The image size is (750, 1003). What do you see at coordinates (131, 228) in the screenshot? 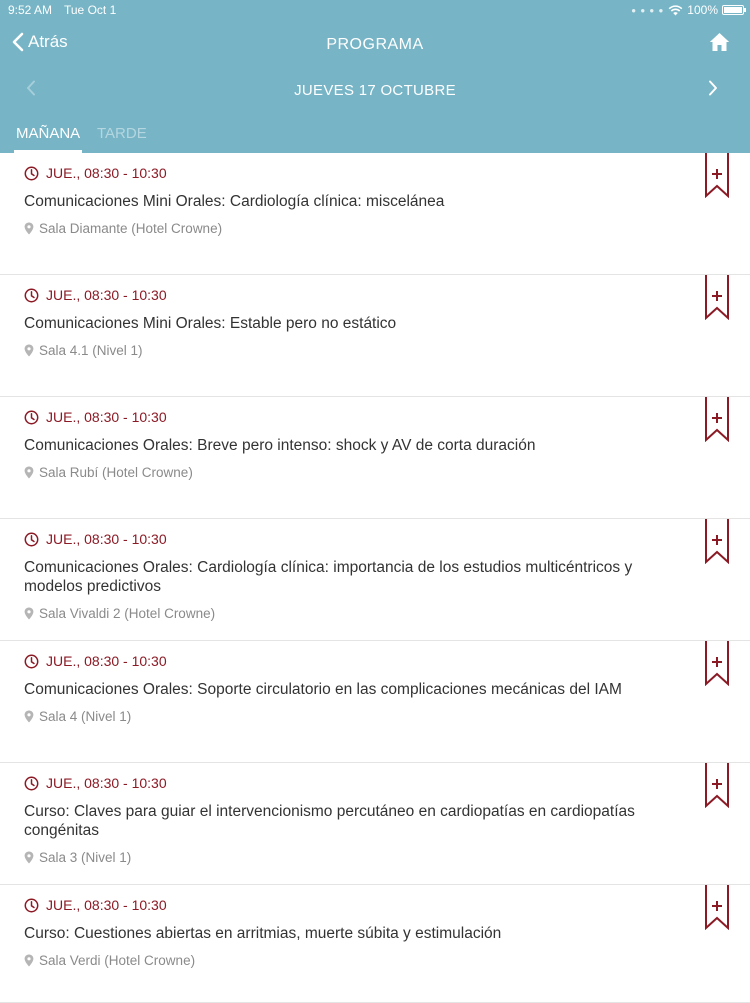
I see `session-location-text: Sala Diamante (Hotel Crowne)` at bounding box center [131, 228].